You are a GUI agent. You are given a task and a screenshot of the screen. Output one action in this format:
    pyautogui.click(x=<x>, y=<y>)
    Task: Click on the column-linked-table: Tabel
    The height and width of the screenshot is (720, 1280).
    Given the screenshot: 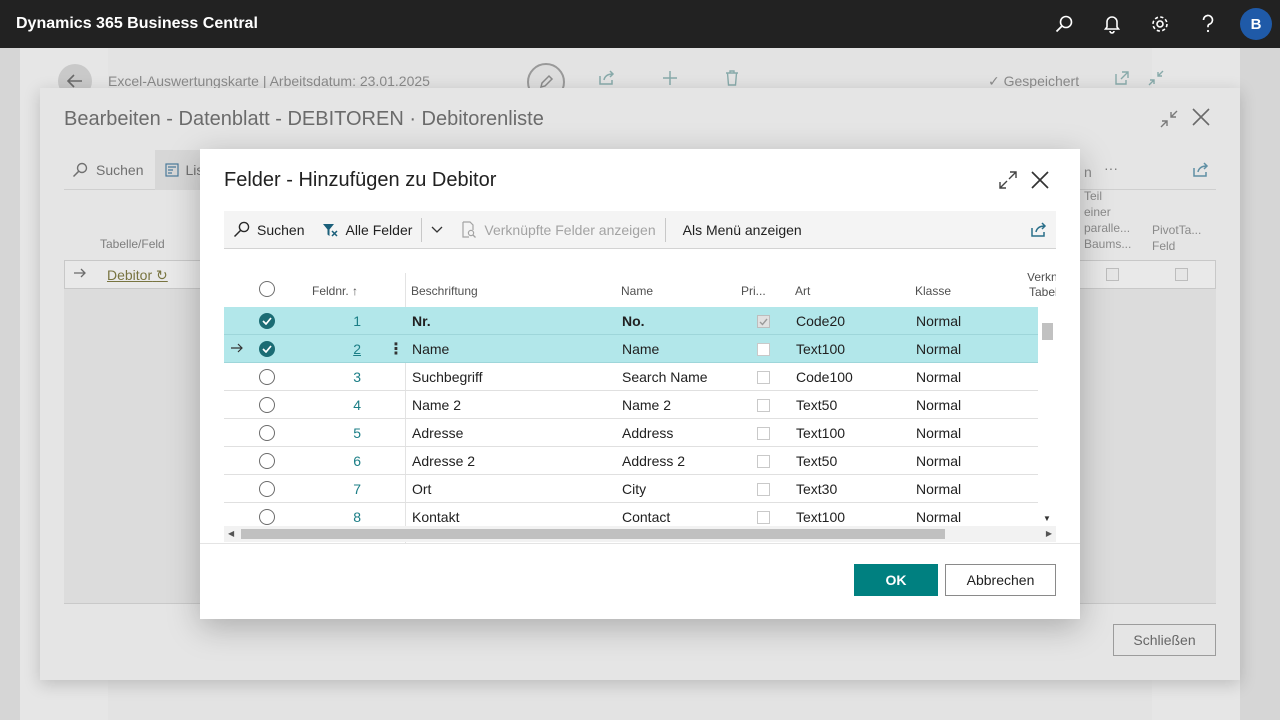 What is the action you would take?
    pyautogui.click(x=1042, y=292)
    